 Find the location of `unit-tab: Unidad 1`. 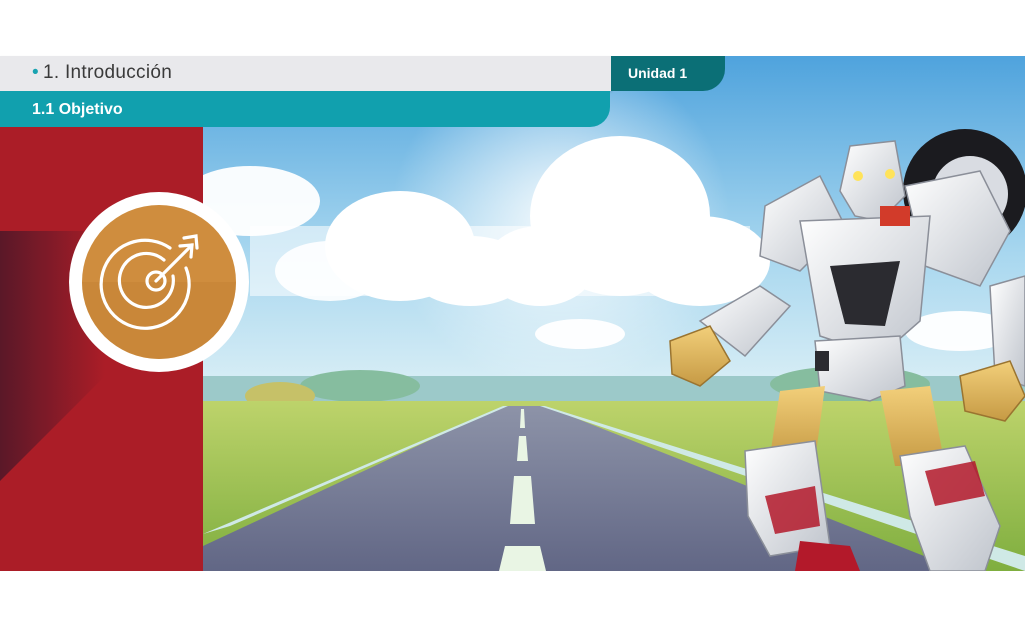

unit-tab: Unidad 1 is located at coordinates (668, 73).